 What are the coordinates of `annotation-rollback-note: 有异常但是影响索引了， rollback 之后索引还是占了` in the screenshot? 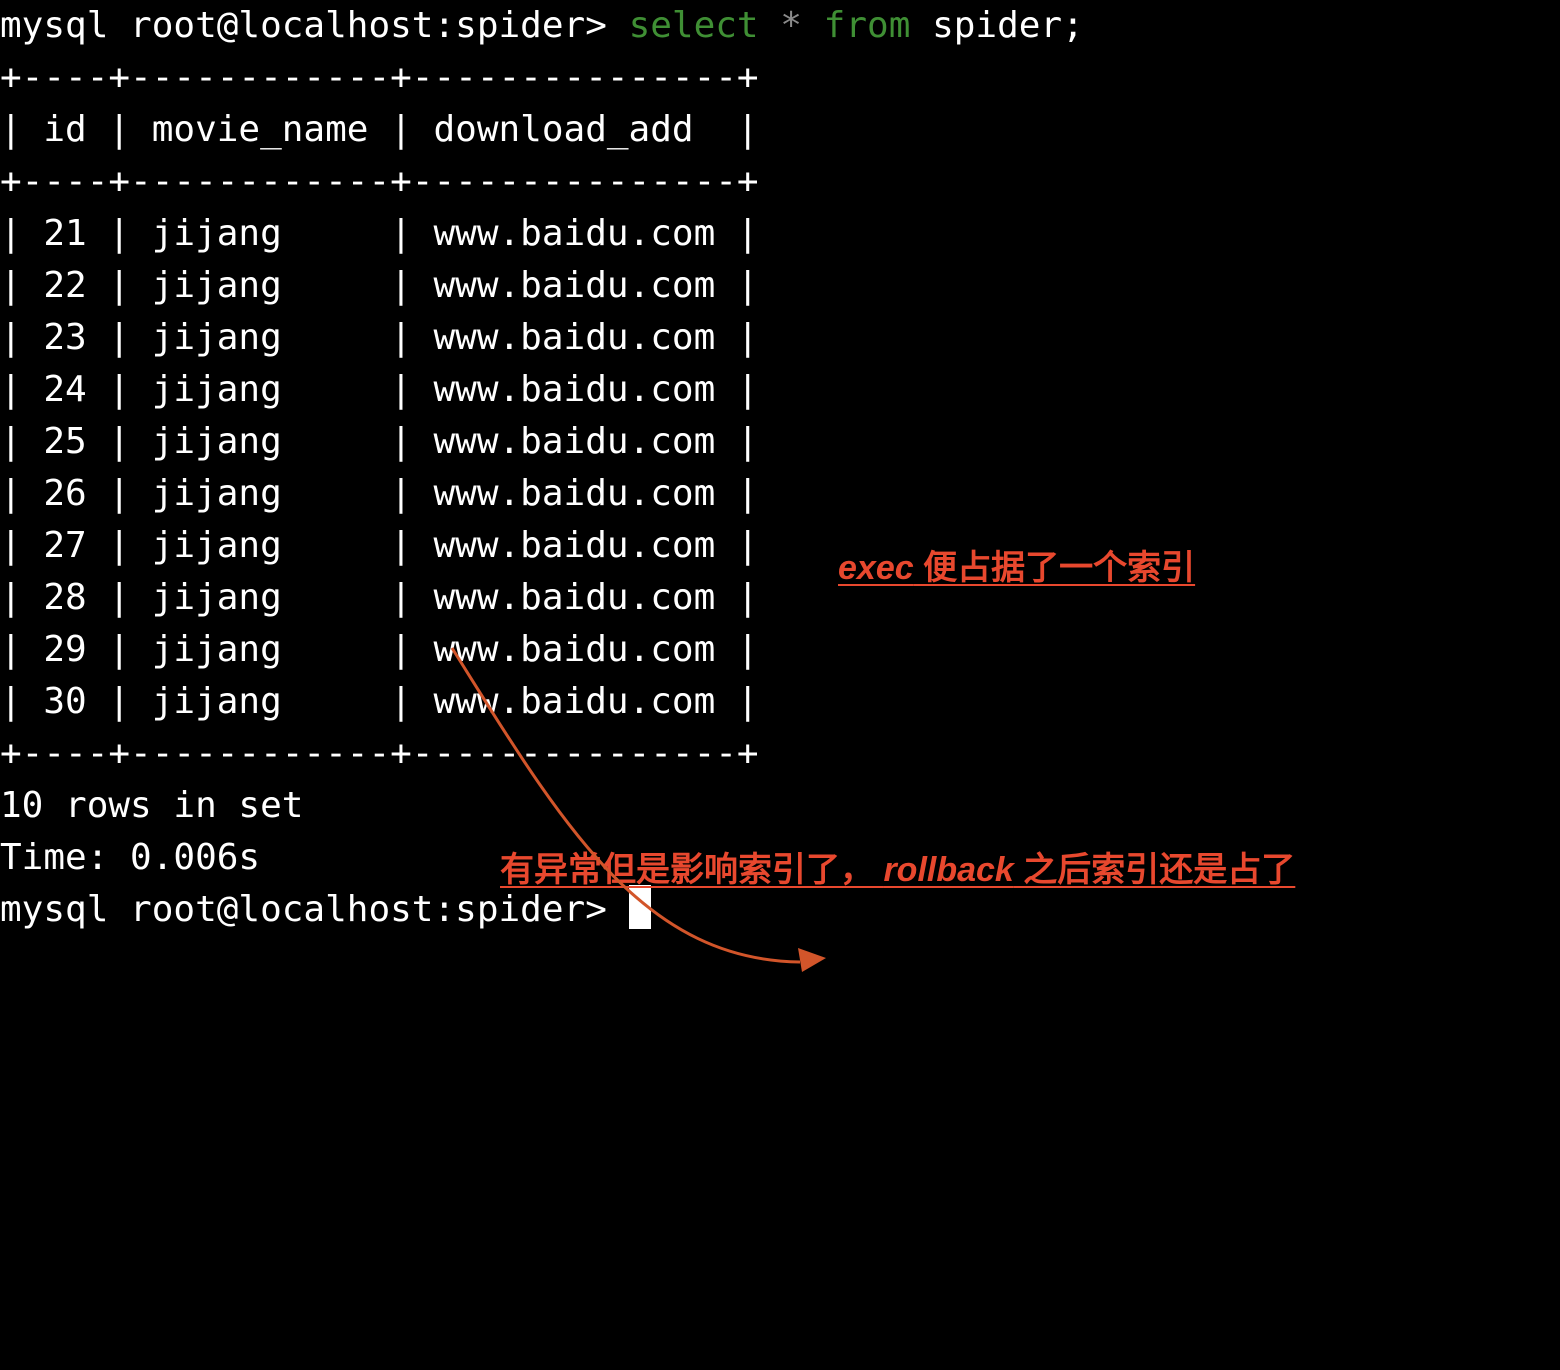 It's located at (897, 870).